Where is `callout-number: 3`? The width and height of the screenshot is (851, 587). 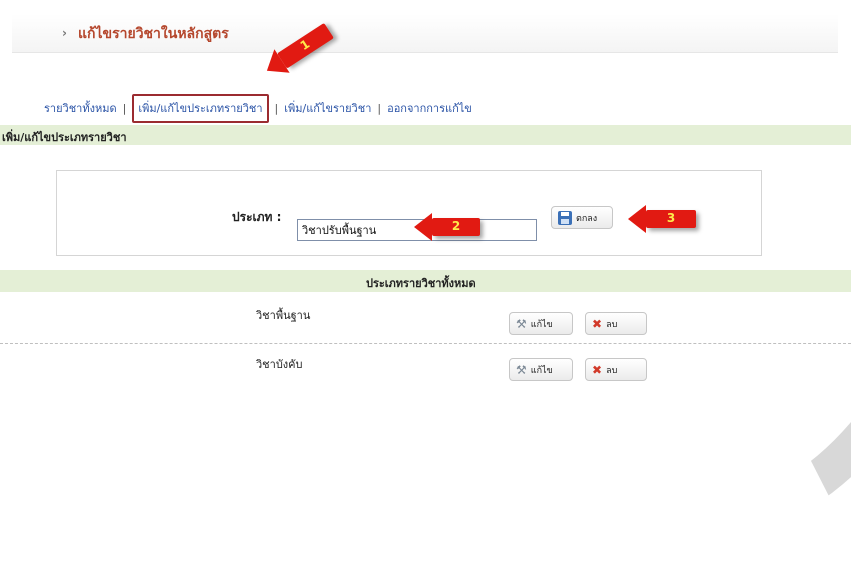
callout-number: 3 is located at coordinates (671, 218).